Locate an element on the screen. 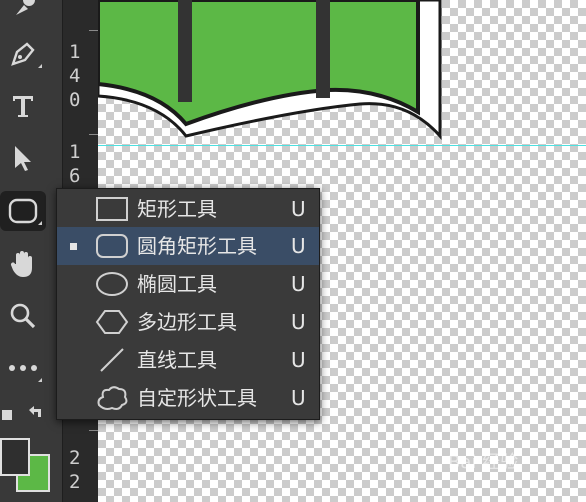  menu-item-rectangle-tool: 矩形工具 U is located at coordinates (188, 209).